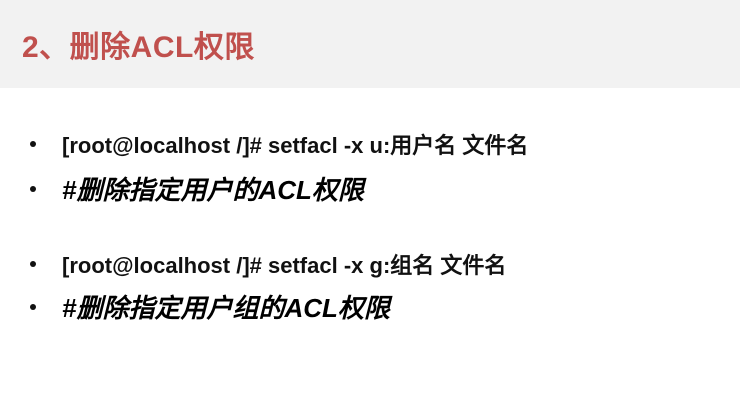  I want to click on bullet-item-comment-group: #删除指定用户组的ACL权限, so click(210, 306).